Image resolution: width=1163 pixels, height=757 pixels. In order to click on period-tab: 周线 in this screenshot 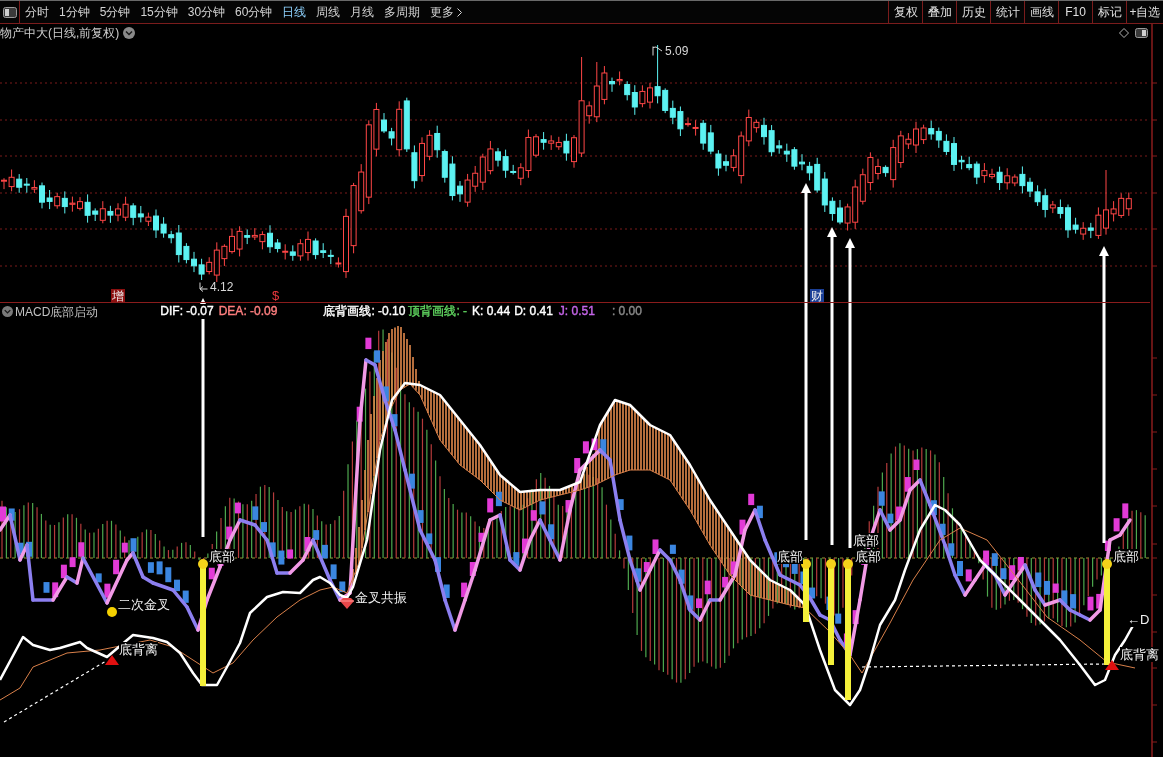, I will do `click(328, 12)`.